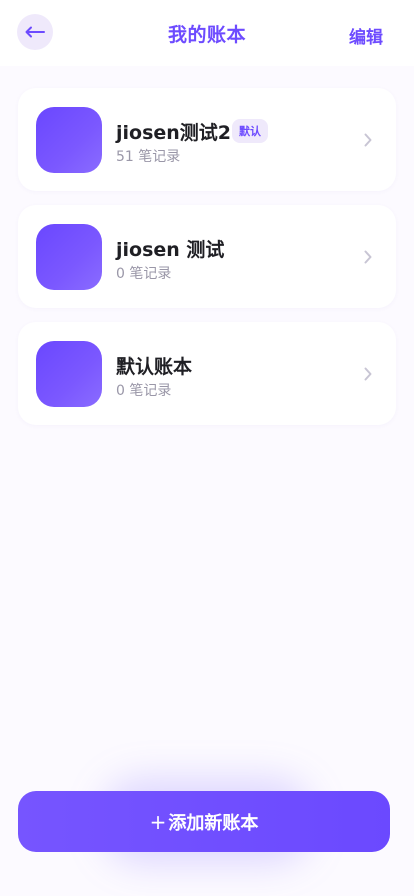 The width and height of the screenshot is (414, 896). I want to click on book-card: 默认账本 0 笔记录, so click(207, 373).